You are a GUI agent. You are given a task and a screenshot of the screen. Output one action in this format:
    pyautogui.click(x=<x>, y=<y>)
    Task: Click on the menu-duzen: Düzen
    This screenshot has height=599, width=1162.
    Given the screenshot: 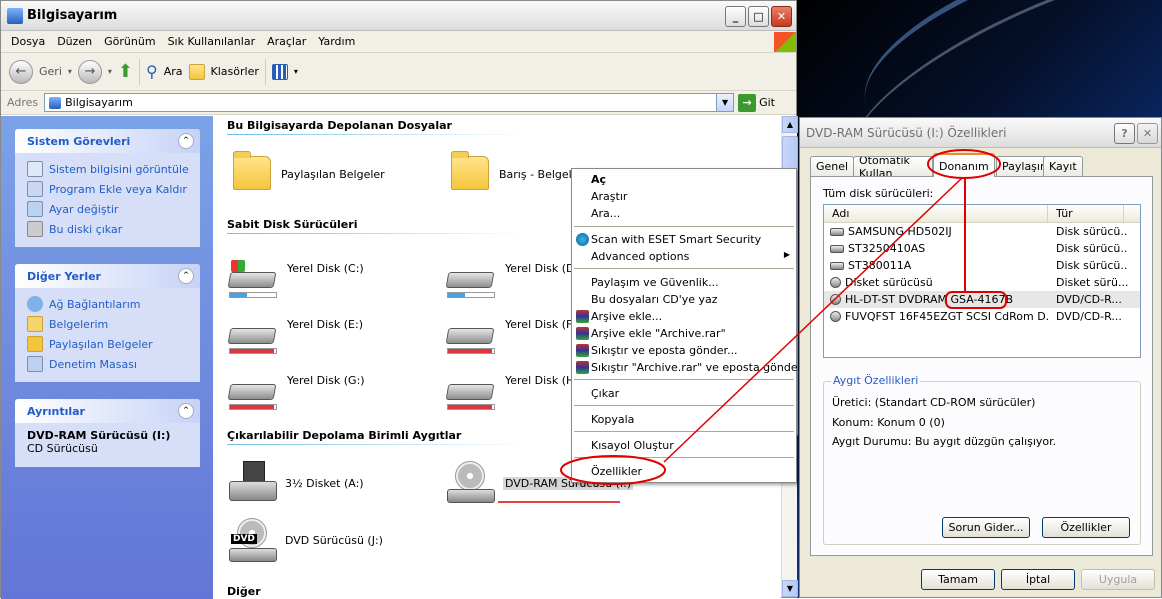 What is the action you would take?
    pyautogui.click(x=74, y=41)
    